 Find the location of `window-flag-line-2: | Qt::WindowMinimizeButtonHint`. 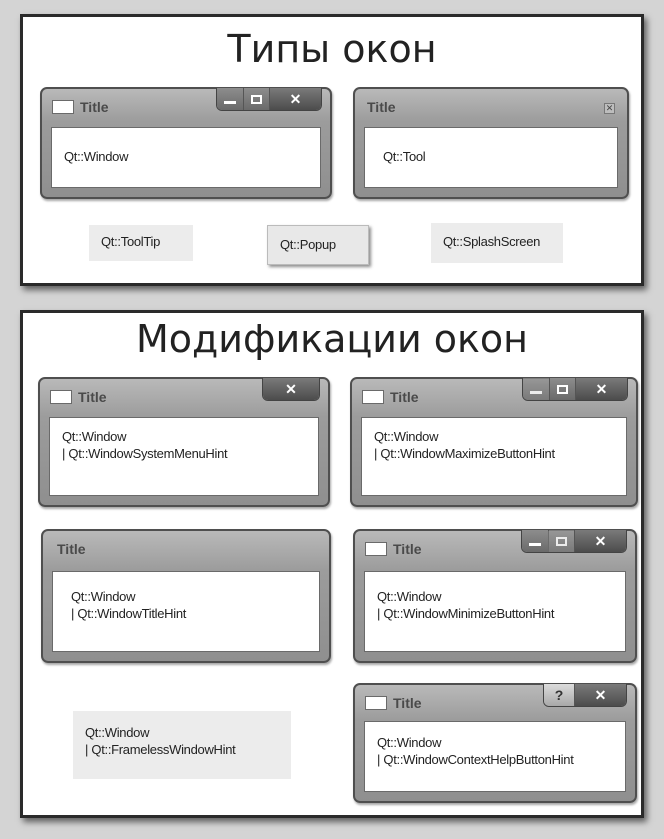

window-flag-line-2: | Qt::WindowMinimizeButtonHint is located at coordinates (466, 613).